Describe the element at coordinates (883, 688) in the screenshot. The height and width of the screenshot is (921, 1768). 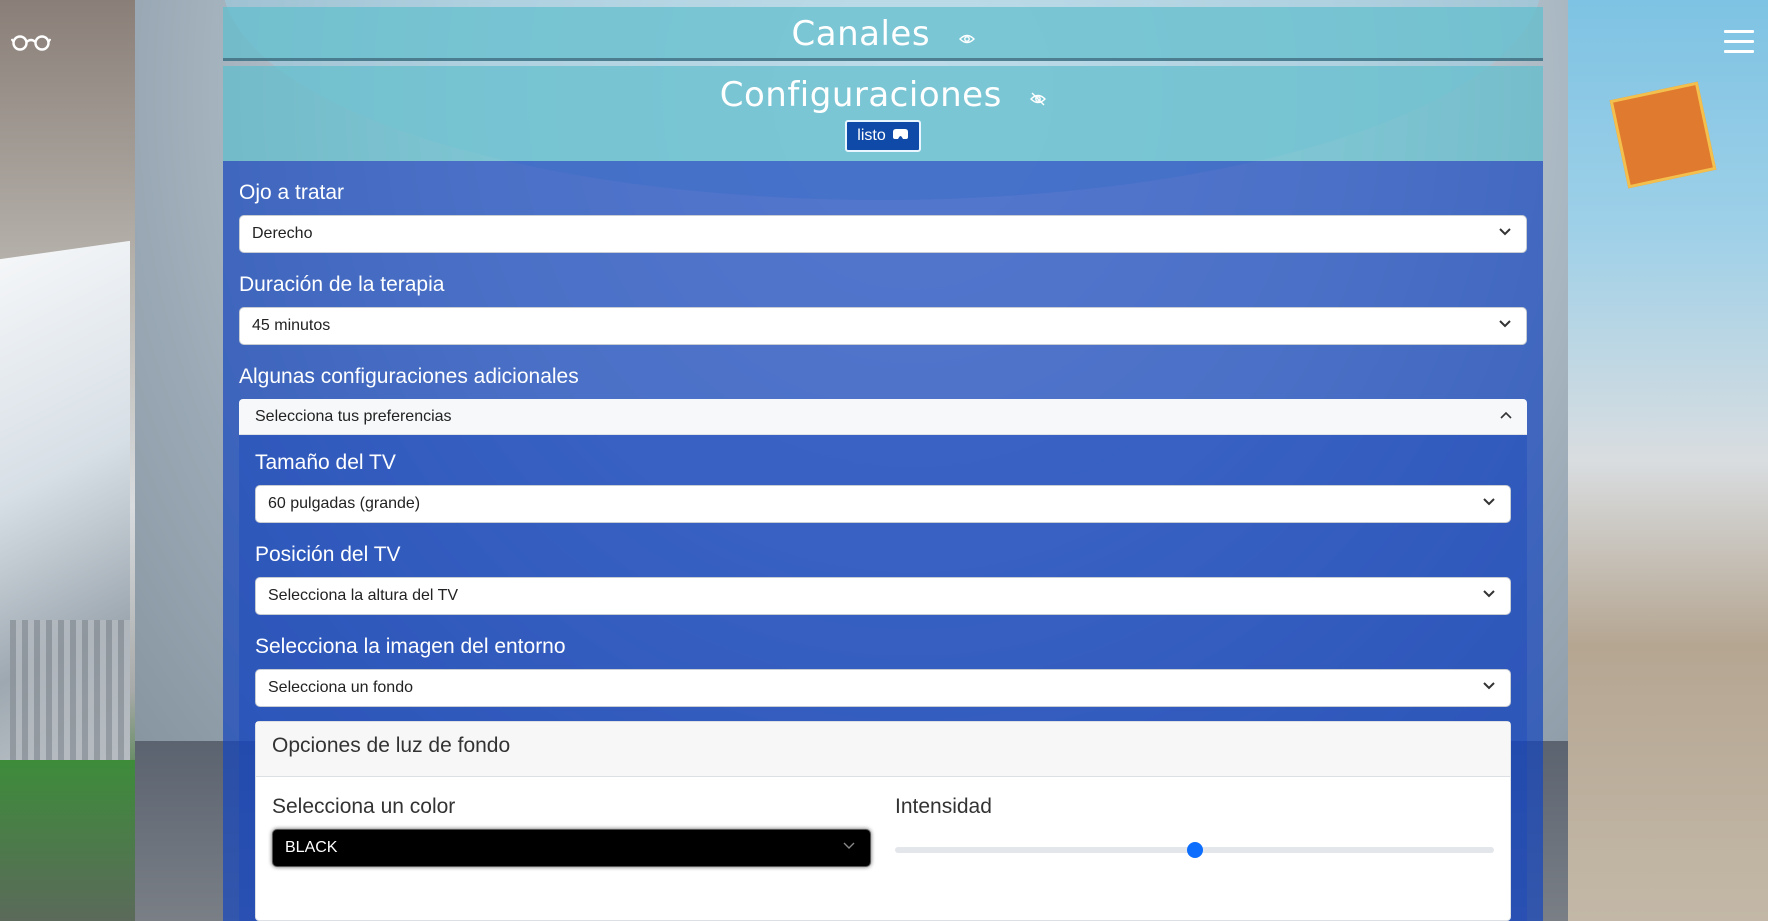
I see `environment-image-select: Selecciona un fondo` at that location.